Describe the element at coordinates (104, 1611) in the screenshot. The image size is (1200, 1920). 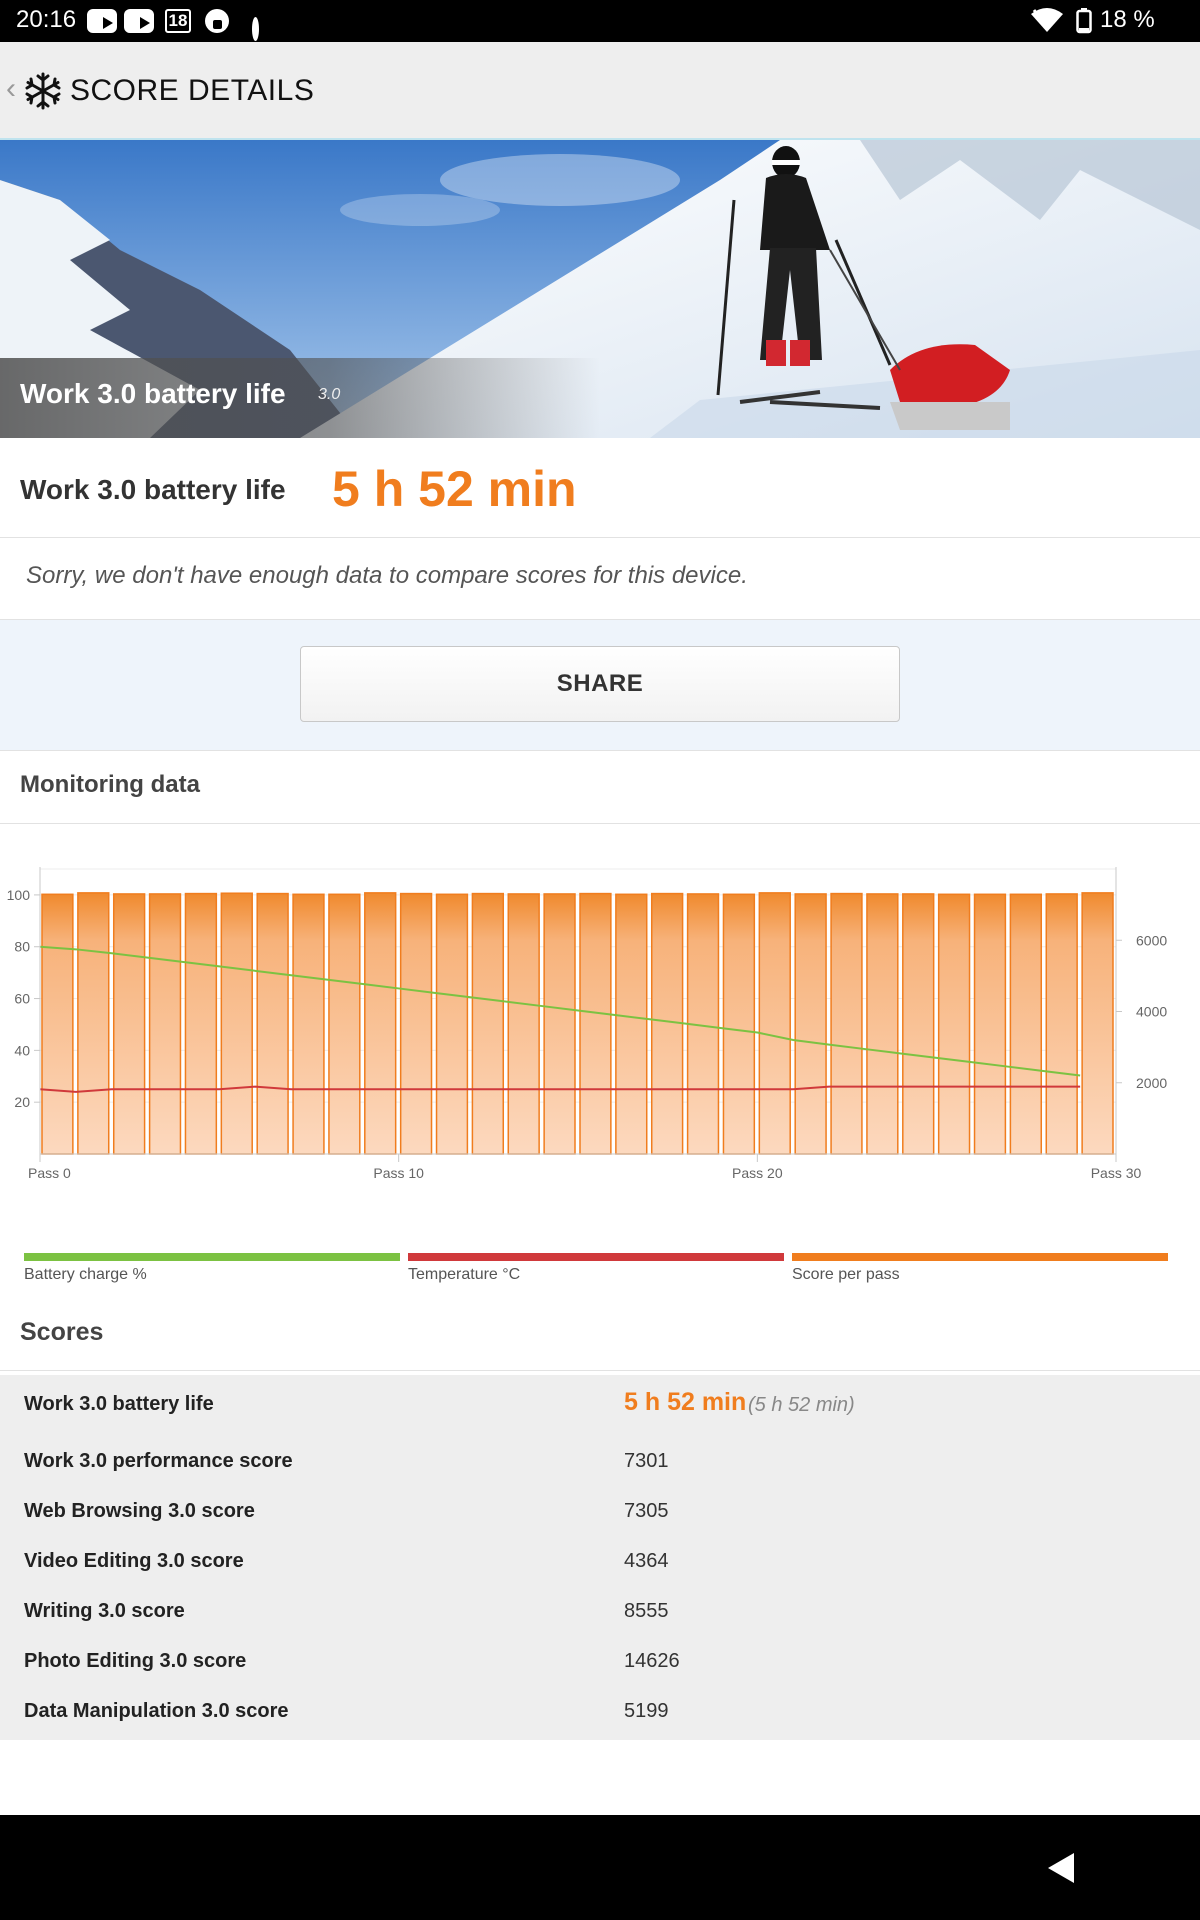
I see `score-name: Writing 3.0 score` at that location.